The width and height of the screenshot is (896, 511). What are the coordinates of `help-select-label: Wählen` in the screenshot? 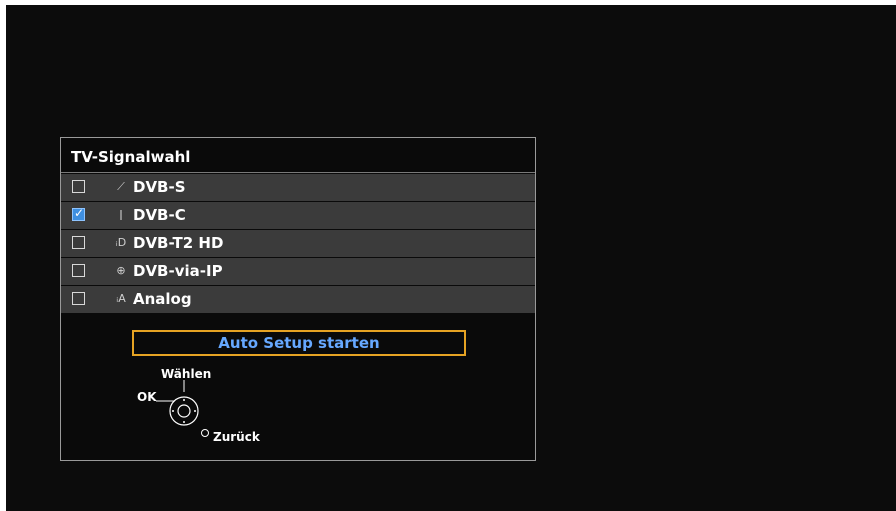 It's located at (186, 374).